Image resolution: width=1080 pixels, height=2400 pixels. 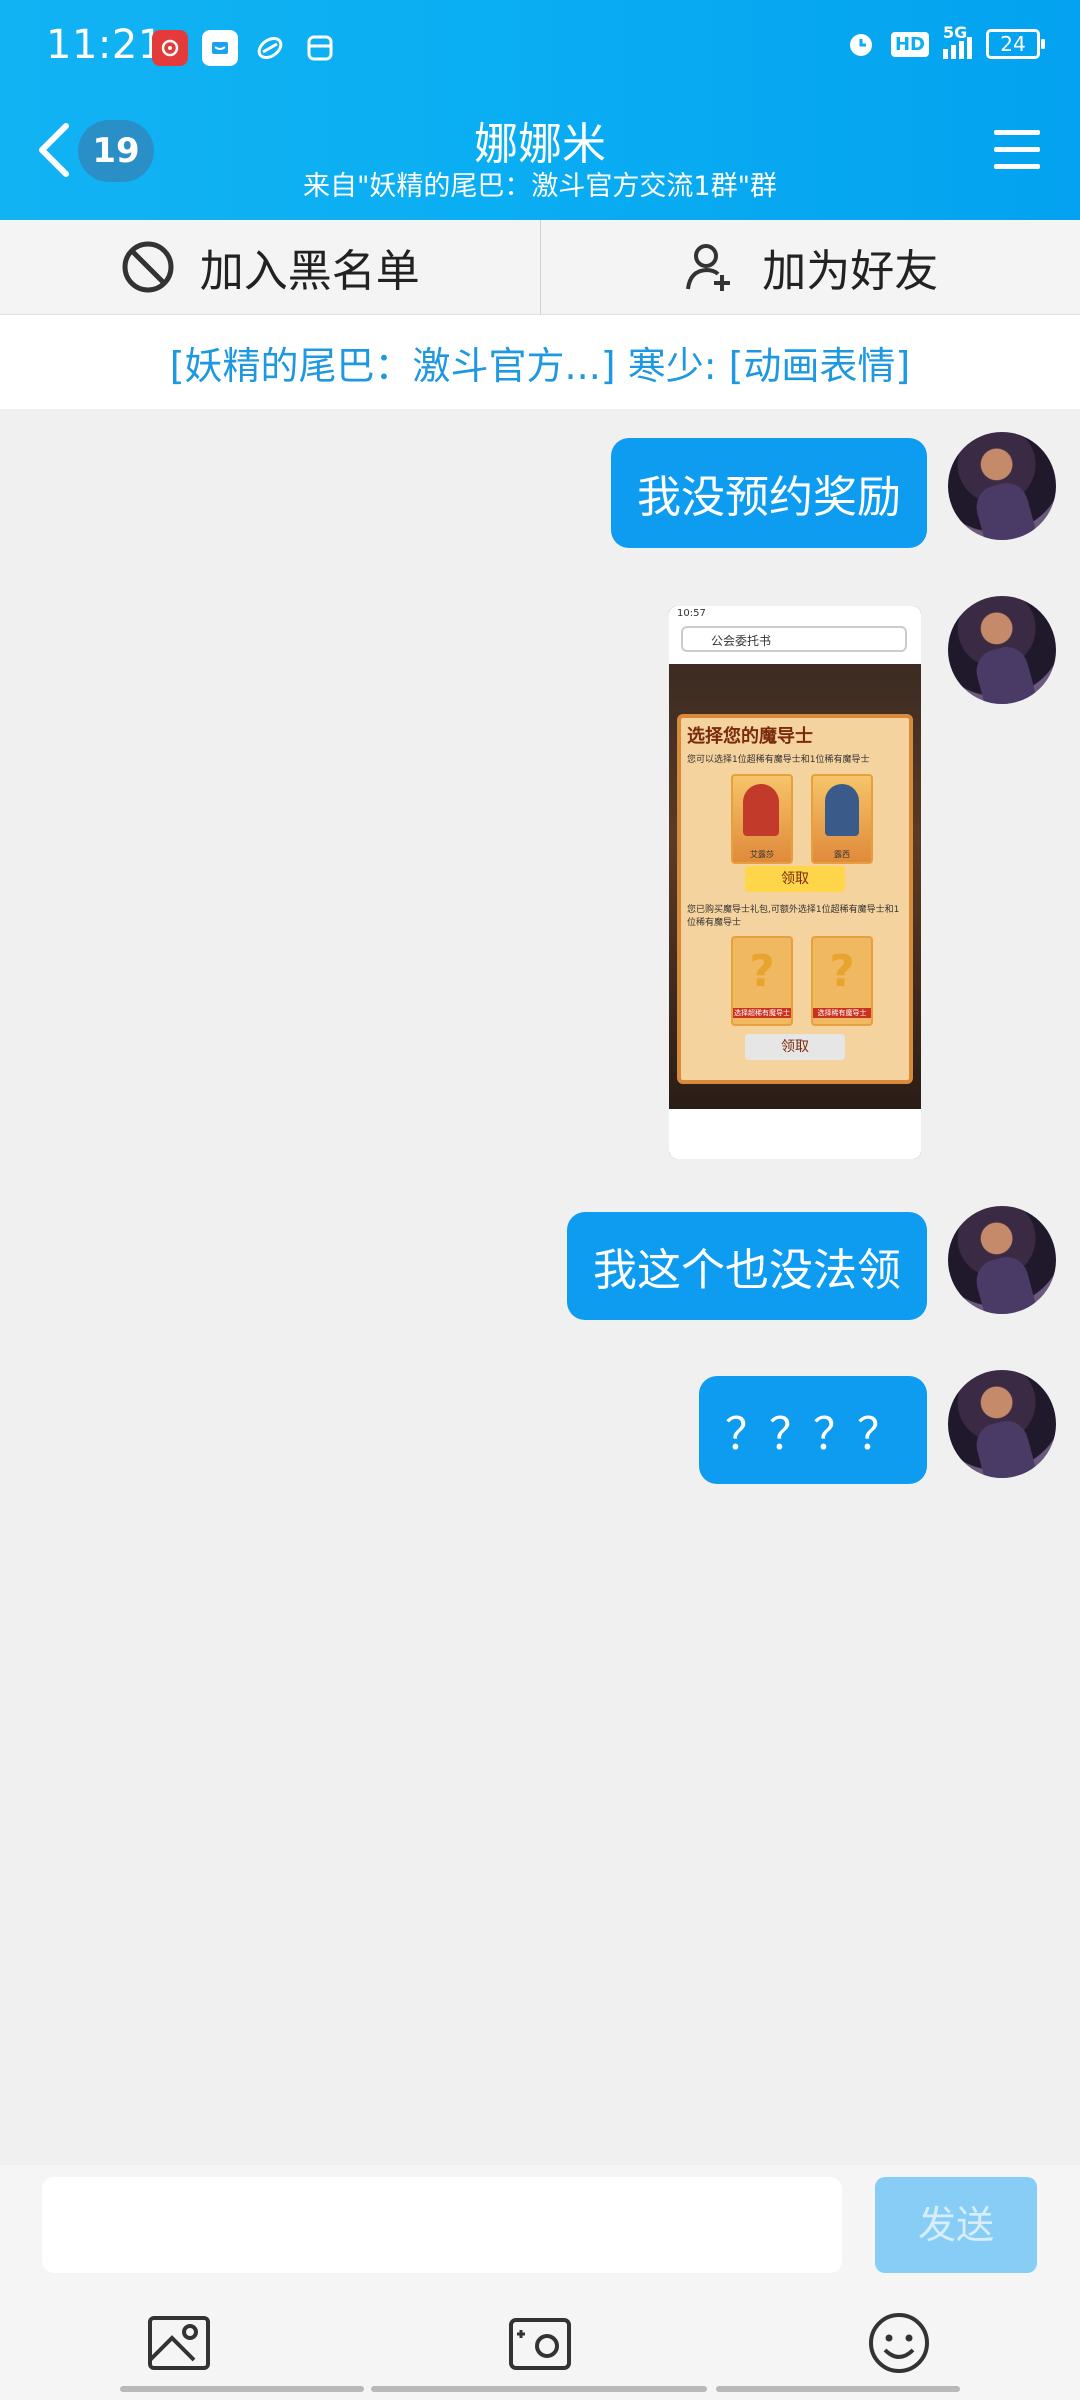 What do you see at coordinates (540, 362) in the screenshot?
I see `group-notice-bar: [妖精的尾巴：激斗官方...] 寒少: [动画表情]` at bounding box center [540, 362].